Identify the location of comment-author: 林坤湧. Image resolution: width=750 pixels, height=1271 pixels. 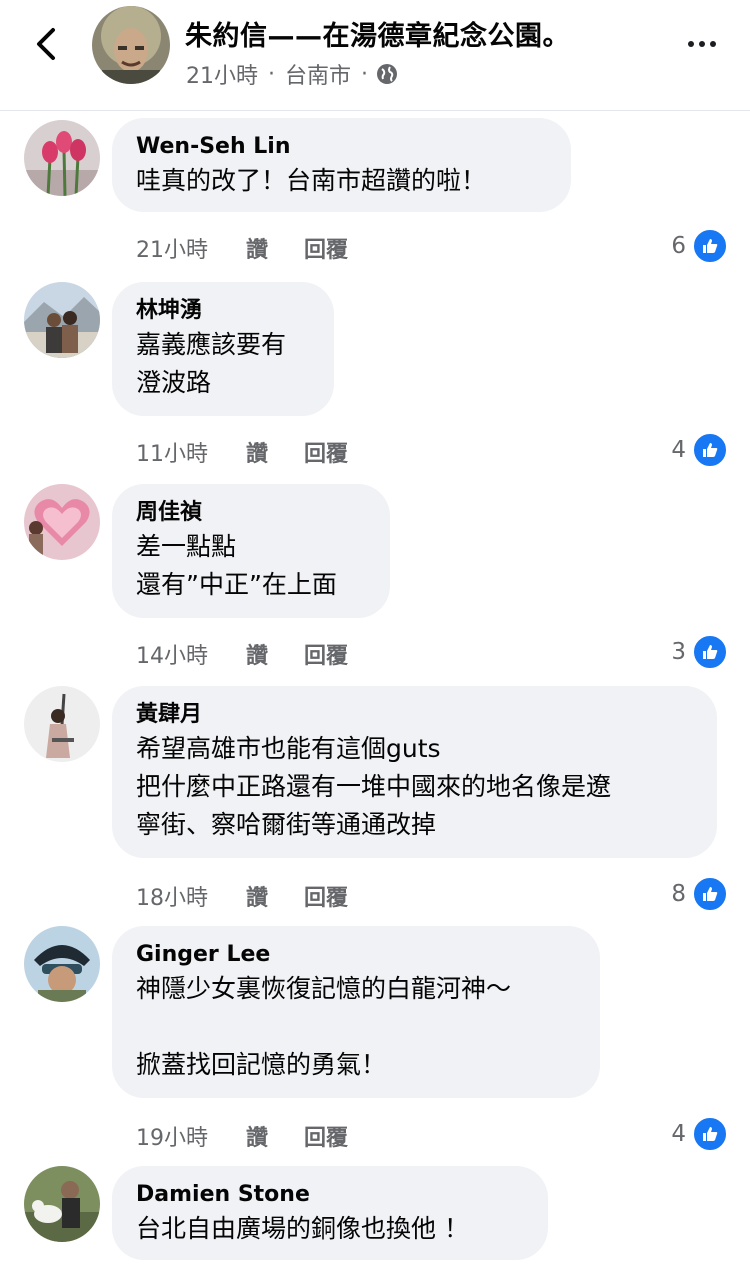
(223, 311).